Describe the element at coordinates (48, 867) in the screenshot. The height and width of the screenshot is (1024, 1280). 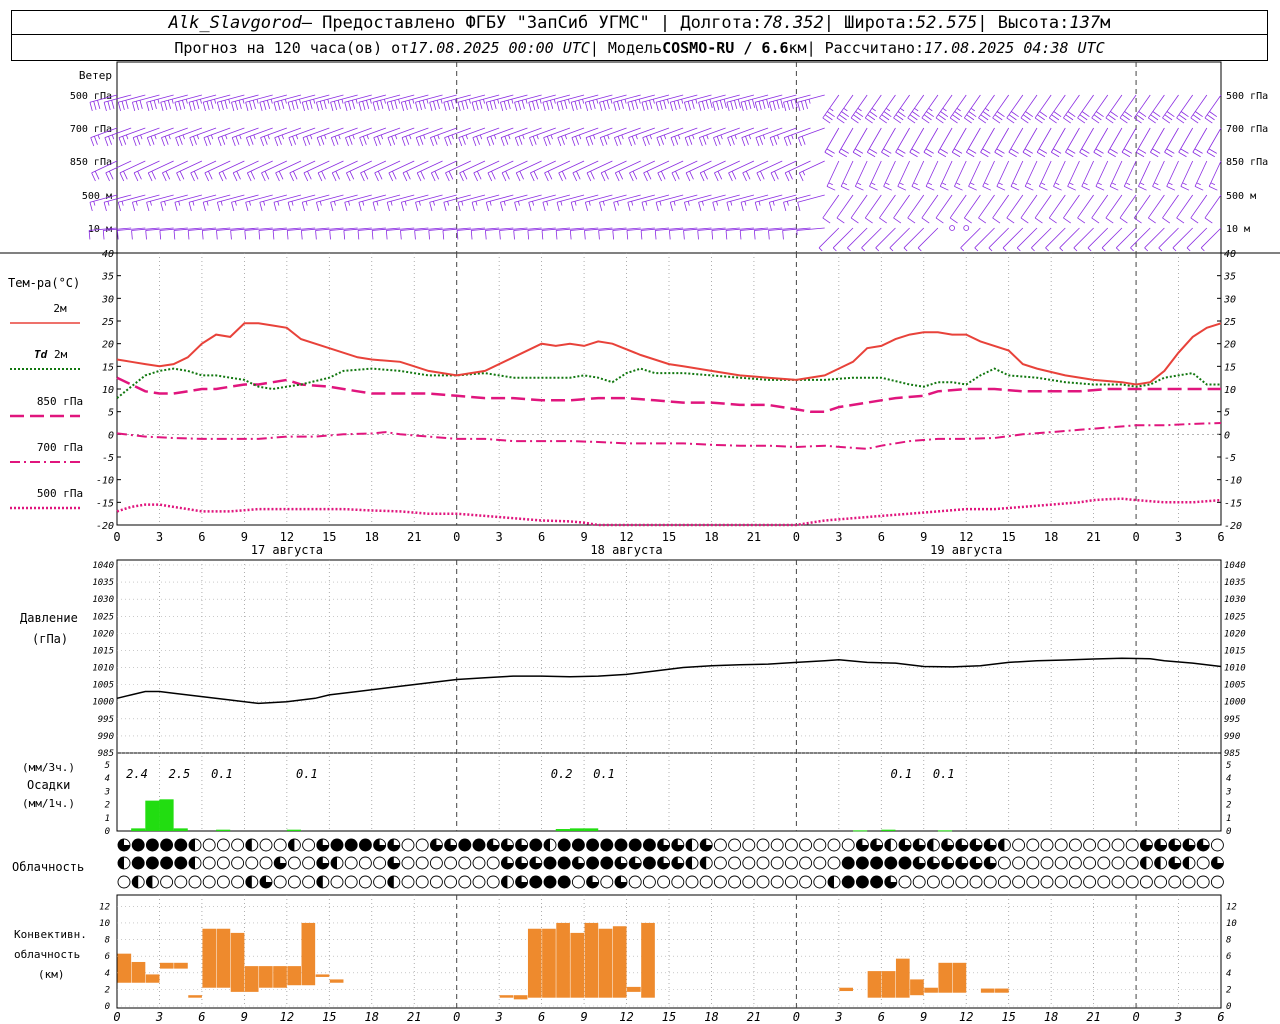
I see `cloud-title: Облачность` at that location.